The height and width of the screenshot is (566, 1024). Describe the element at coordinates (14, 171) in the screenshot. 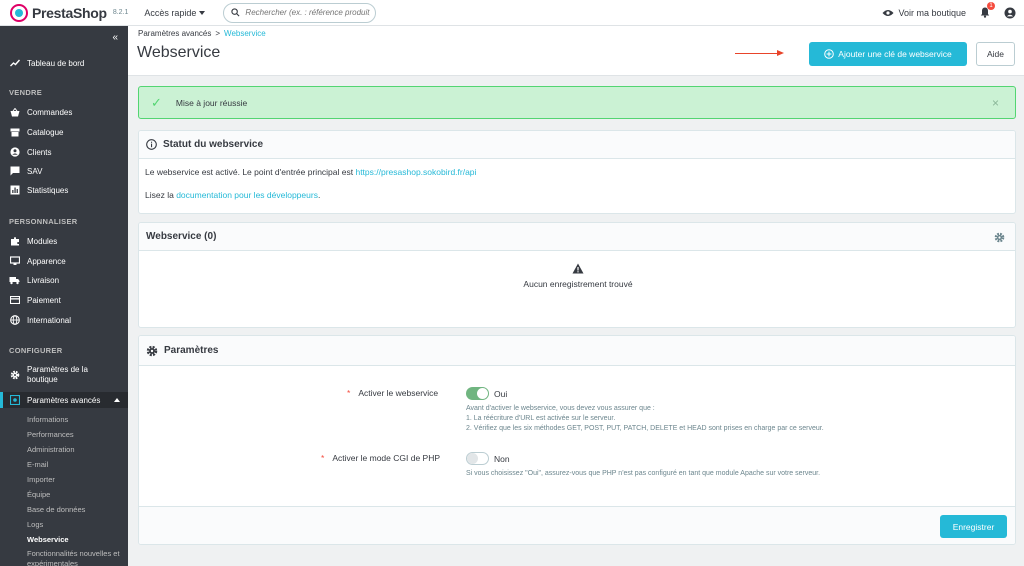

I see `chat-icon` at that location.